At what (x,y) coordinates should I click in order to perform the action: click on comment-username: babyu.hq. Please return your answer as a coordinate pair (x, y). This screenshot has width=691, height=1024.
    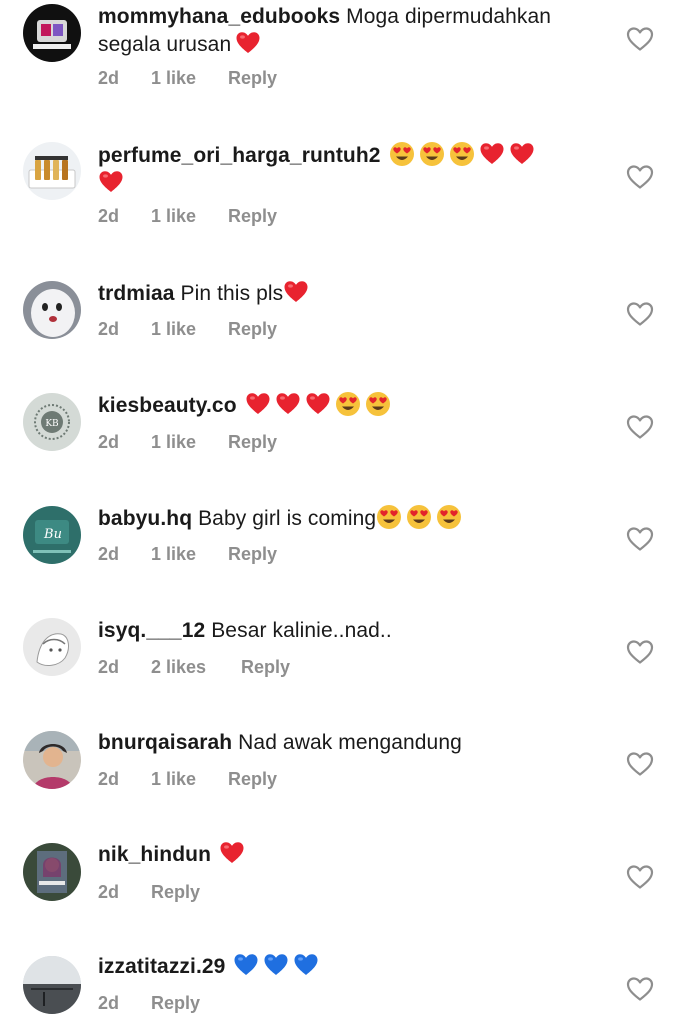
    Looking at the image, I should click on (145, 518).